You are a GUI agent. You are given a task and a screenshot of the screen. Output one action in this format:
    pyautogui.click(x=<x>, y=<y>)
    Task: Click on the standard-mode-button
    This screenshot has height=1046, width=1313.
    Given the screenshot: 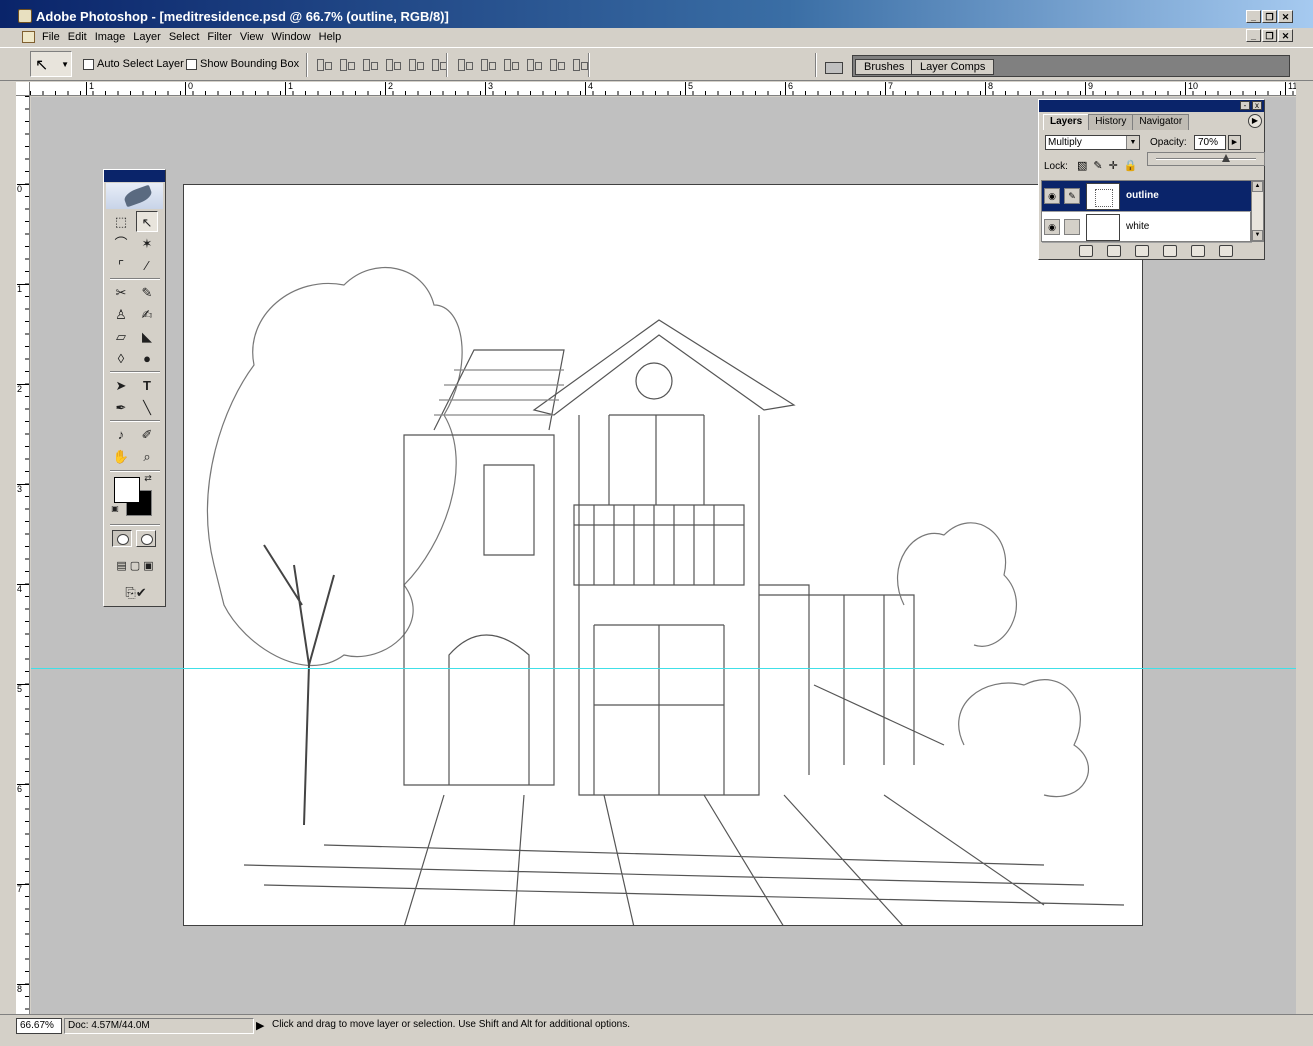 What is the action you would take?
    pyautogui.click(x=122, y=538)
    